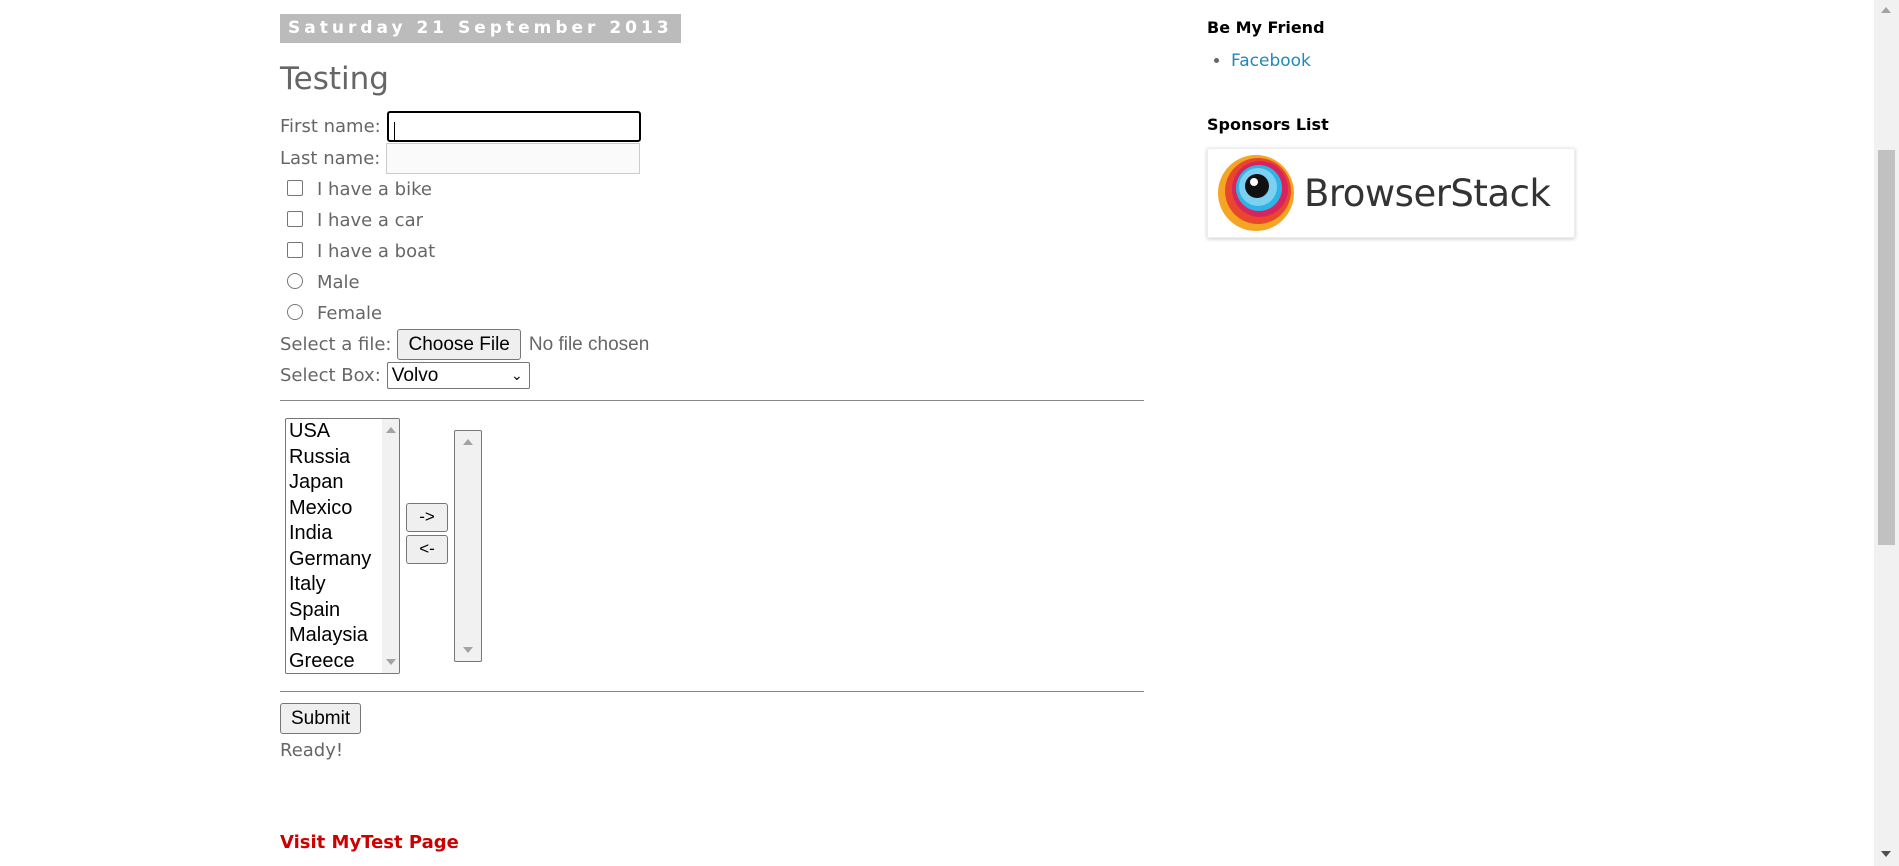 This screenshot has width=1899, height=866. What do you see at coordinates (480, 28) in the screenshot?
I see `post-date-header: Saturday 21 September 2013` at bounding box center [480, 28].